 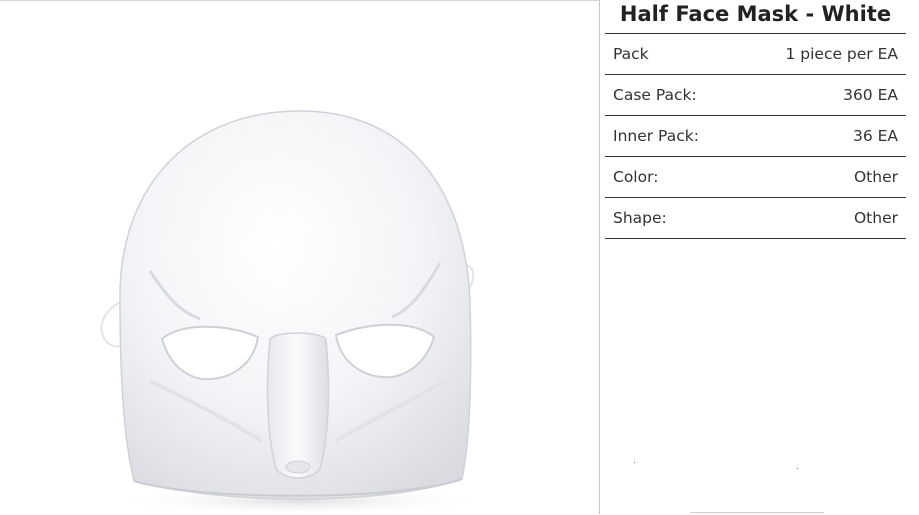 I want to click on bottom-divider, so click(x=757, y=512).